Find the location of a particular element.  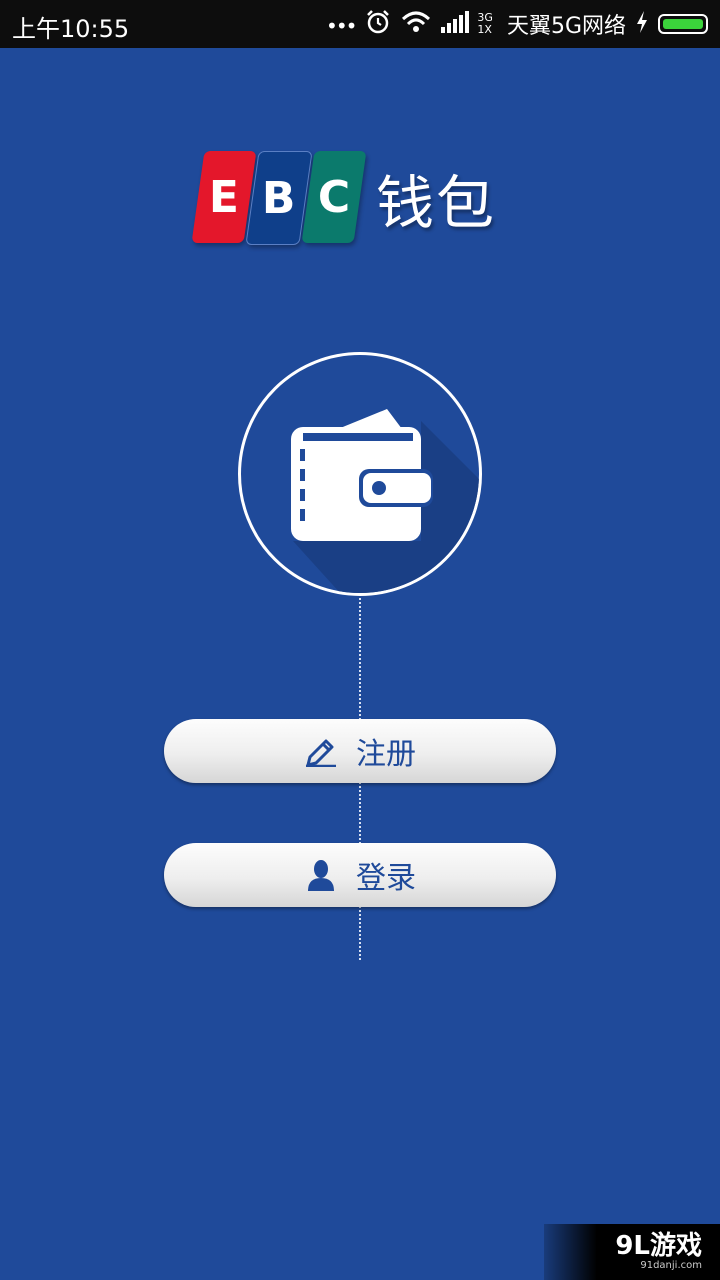

logo-card-c: C is located at coordinates (334, 197).